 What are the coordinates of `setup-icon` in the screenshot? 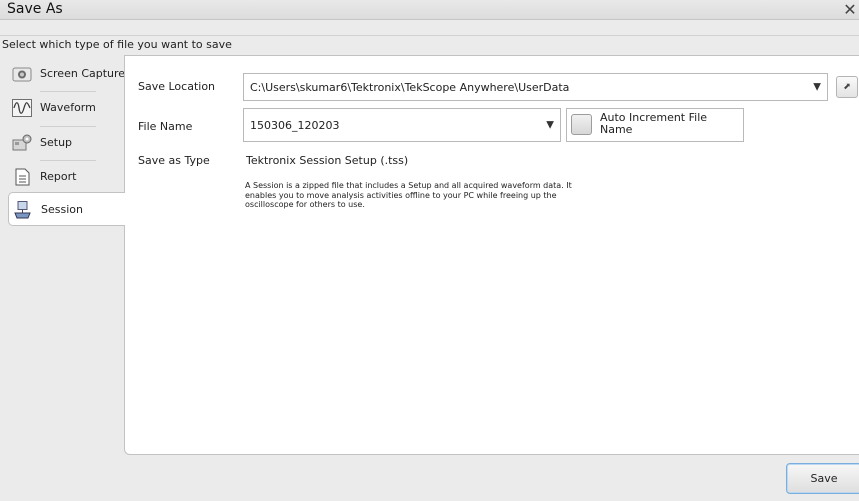 It's located at (22, 142).